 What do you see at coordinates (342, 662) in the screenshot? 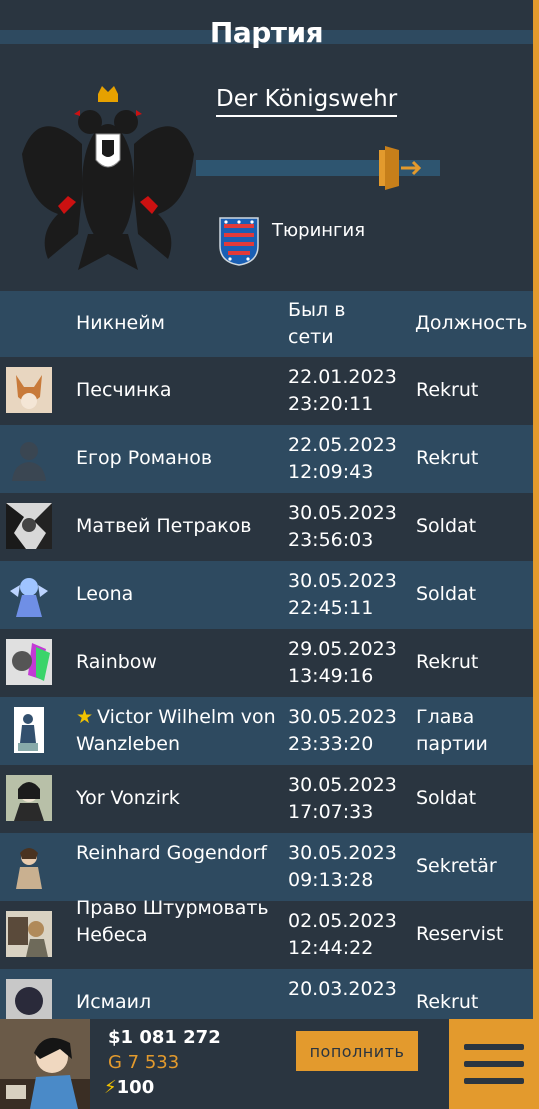
I see `last-online: 29.05.2023 13:49:16` at bounding box center [342, 662].